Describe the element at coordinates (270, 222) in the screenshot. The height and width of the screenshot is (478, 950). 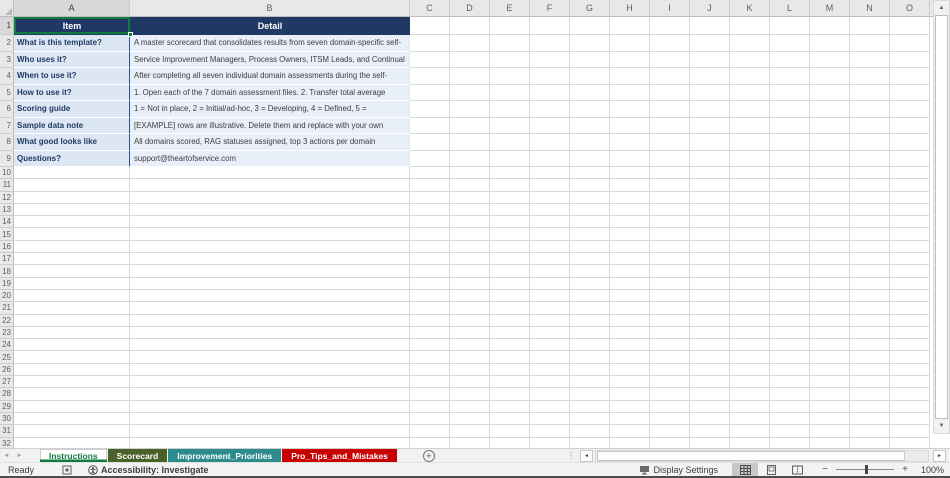
I see `cell-B14` at that location.